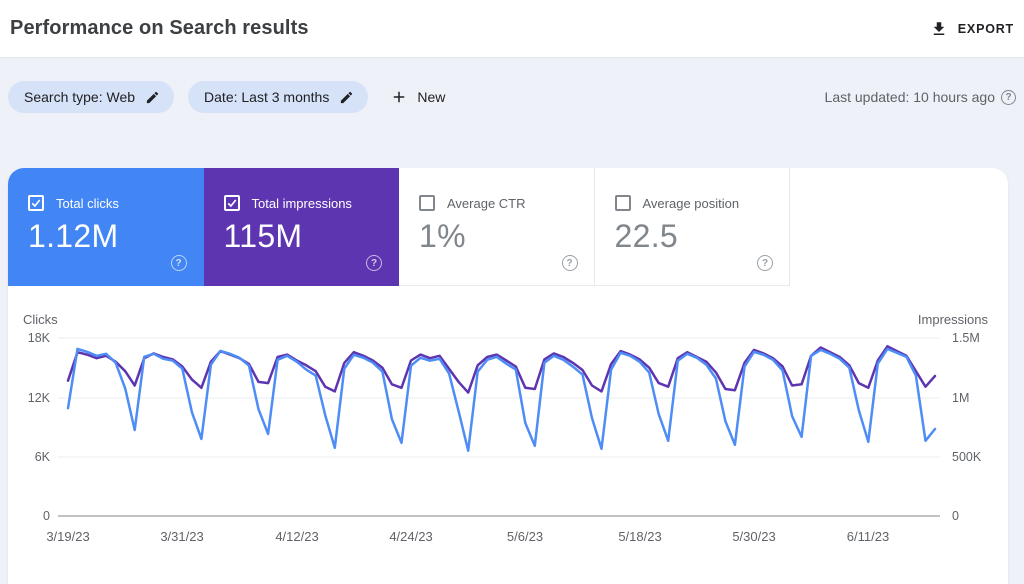 This screenshot has width=1024, height=584. I want to click on metric-label: Total clicks, so click(87, 203).